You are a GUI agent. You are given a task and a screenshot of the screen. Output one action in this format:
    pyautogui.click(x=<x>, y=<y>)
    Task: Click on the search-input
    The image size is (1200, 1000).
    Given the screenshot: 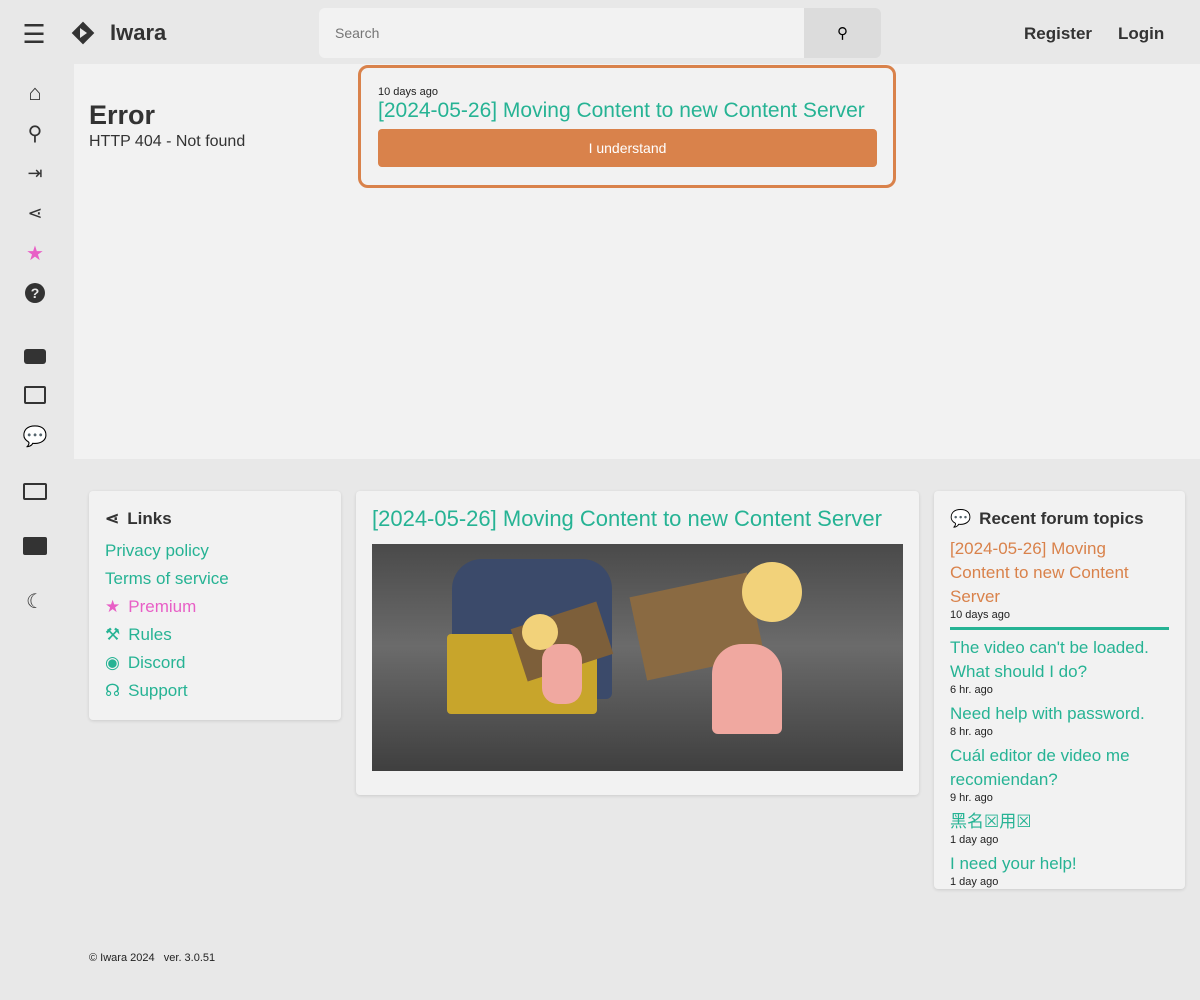 What is the action you would take?
    pyautogui.click(x=561, y=33)
    